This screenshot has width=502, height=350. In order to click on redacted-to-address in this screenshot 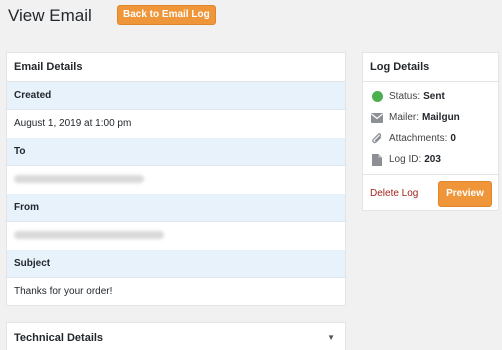, I will do `click(79, 179)`.